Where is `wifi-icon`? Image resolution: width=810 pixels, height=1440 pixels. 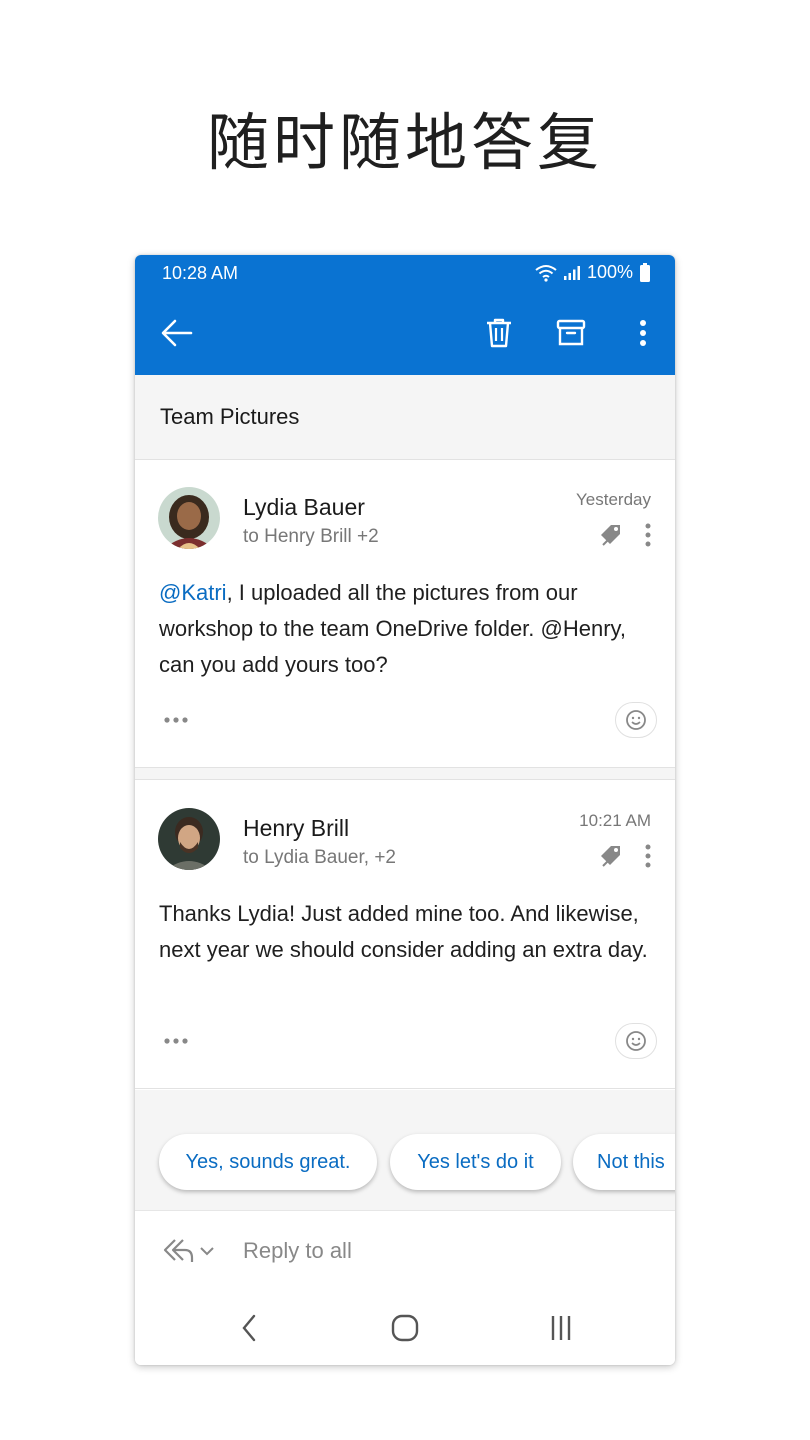
wifi-icon is located at coordinates (546, 273).